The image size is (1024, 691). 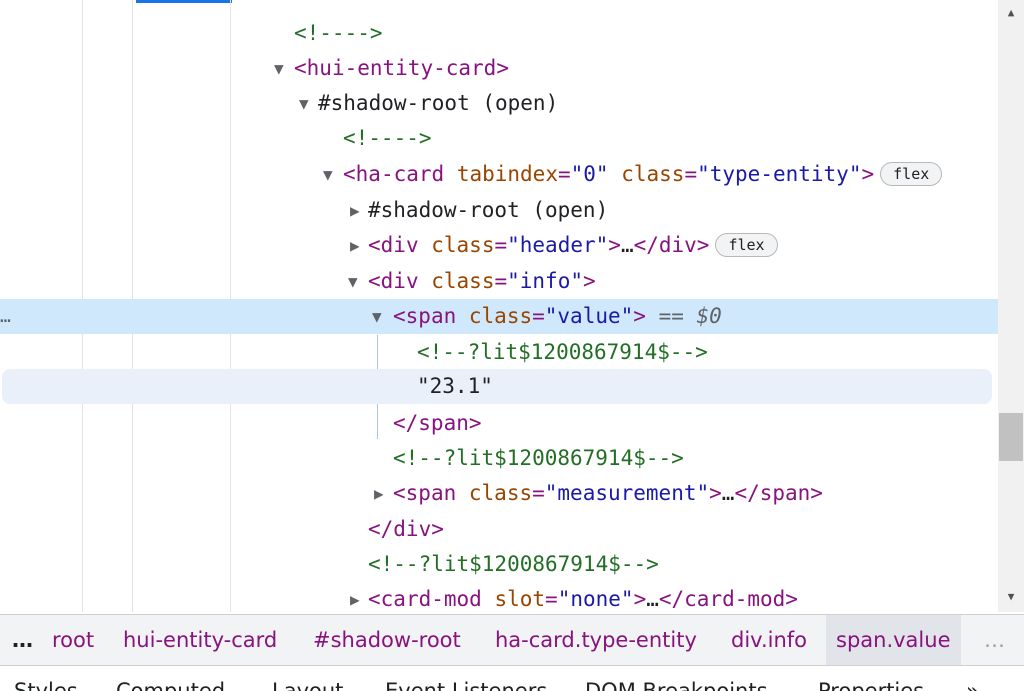 What do you see at coordinates (596, 640) in the screenshot?
I see `breadcrumb-item: ha-card.type-entity` at bounding box center [596, 640].